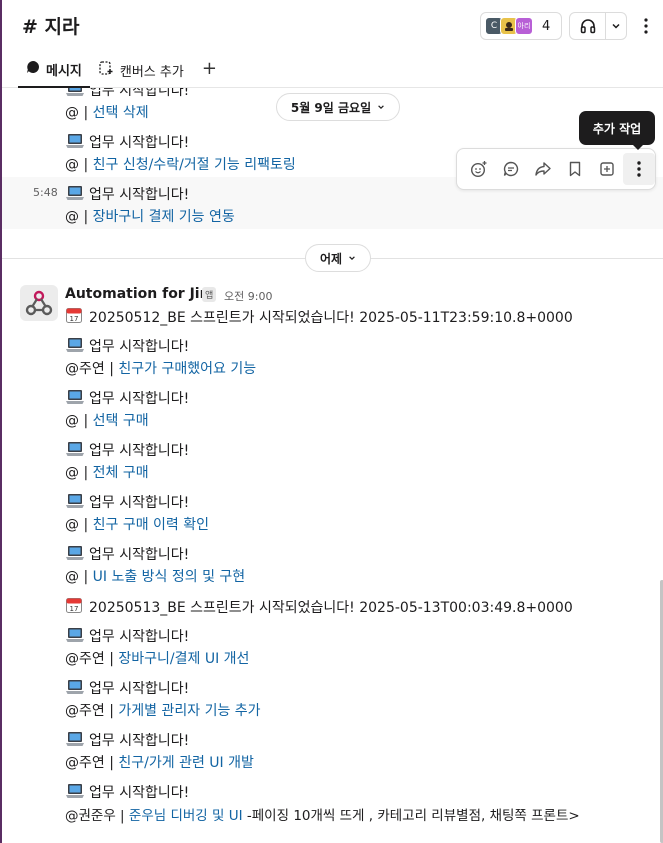  What do you see at coordinates (121, 473) in the screenshot?
I see `task-link: 전체 구매` at bounding box center [121, 473].